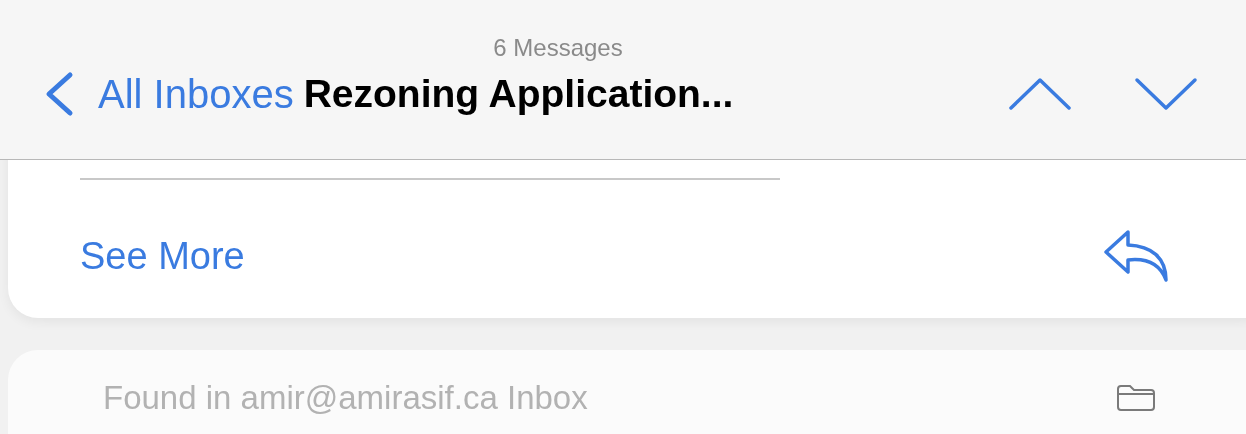 The width and height of the screenshot is (1246, 434). I want to click on folder-icon, so click(1136, 398).